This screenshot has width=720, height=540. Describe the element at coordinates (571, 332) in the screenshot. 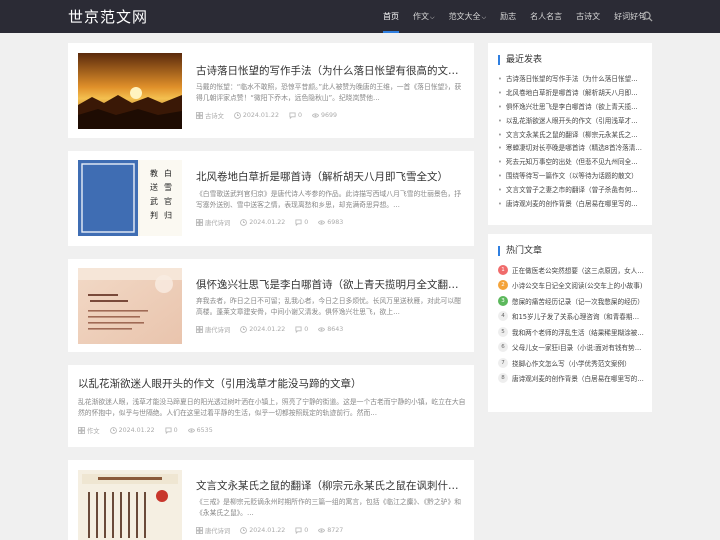

I see `list-item: 5 我和两个老师的浮乱生活（结果稀里糊涂被开除）` at that location.